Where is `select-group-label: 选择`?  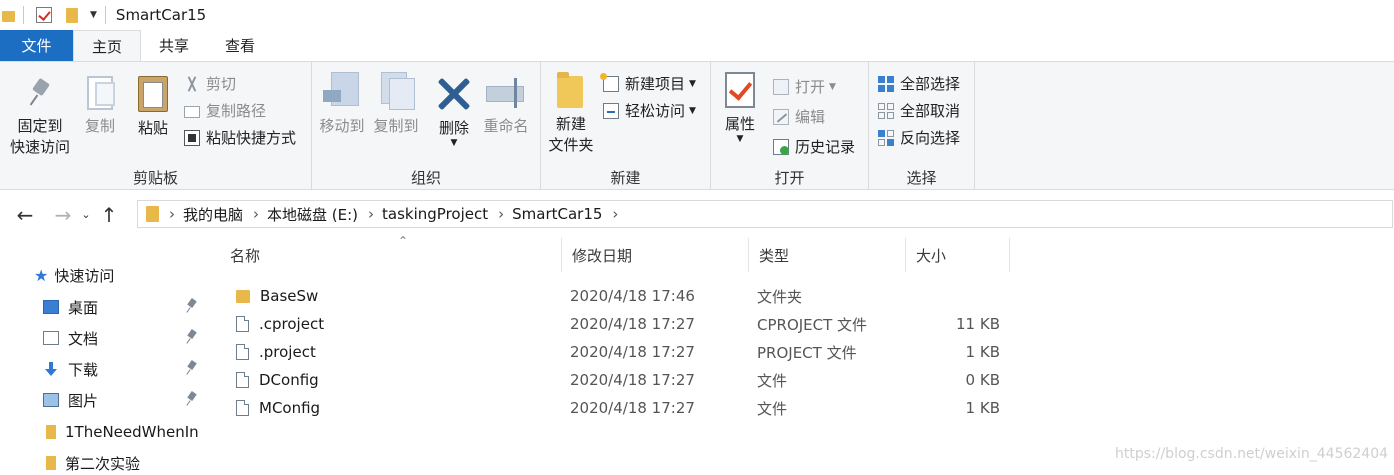 select-group-label: 选择 is located at coordinates (921, 178).